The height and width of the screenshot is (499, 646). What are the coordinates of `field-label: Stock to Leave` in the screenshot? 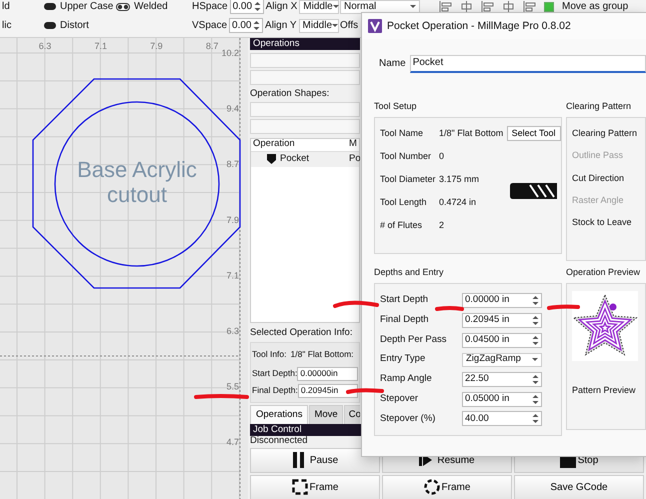 It's located at (602, 222).